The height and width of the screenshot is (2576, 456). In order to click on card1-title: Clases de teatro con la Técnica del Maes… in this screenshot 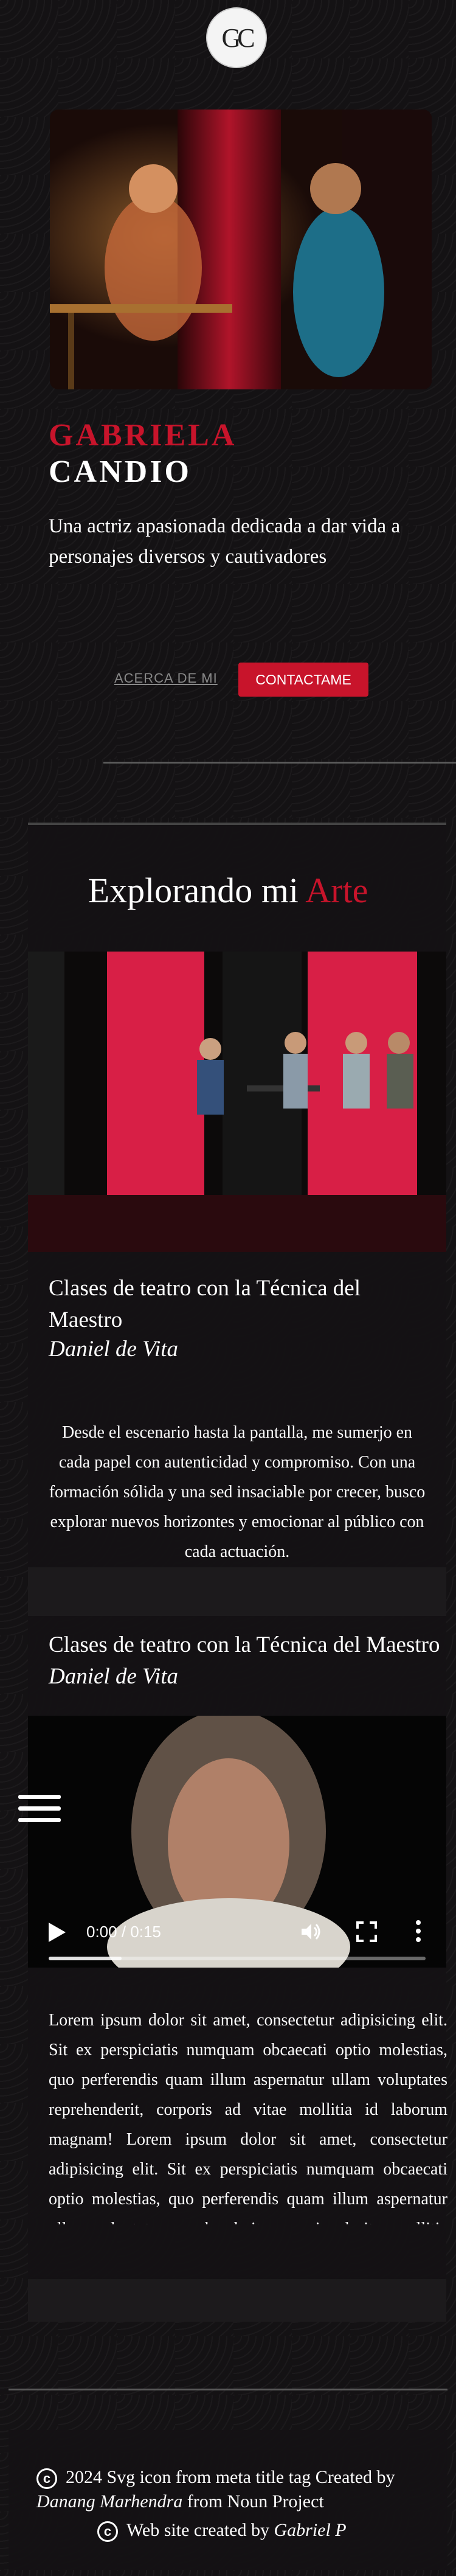, I will do `click(205, 1304)`.